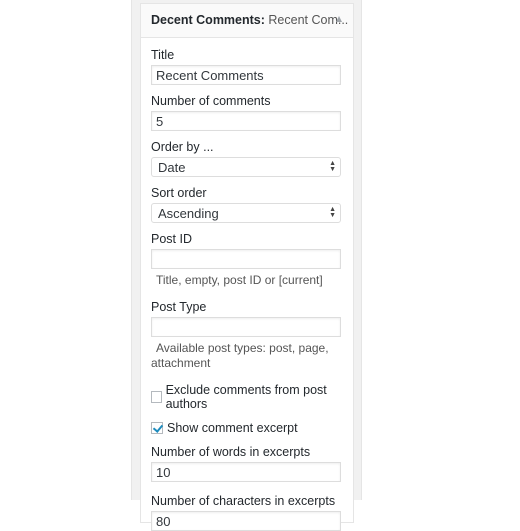 This screenshot has width=520, height=531. I want to click on sort-order-select: Ascending ▲ ▼, so click(246, 213).